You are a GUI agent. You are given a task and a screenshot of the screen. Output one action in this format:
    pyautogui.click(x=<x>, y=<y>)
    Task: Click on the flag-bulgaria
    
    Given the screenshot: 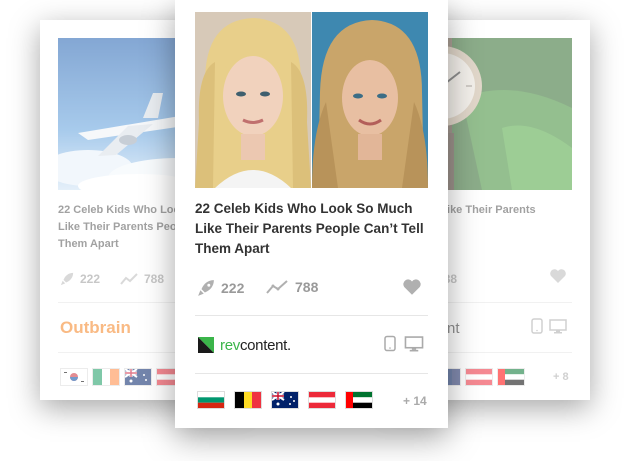 What is the action you would take?
    pyautogui.click(x=211, y=400)
    